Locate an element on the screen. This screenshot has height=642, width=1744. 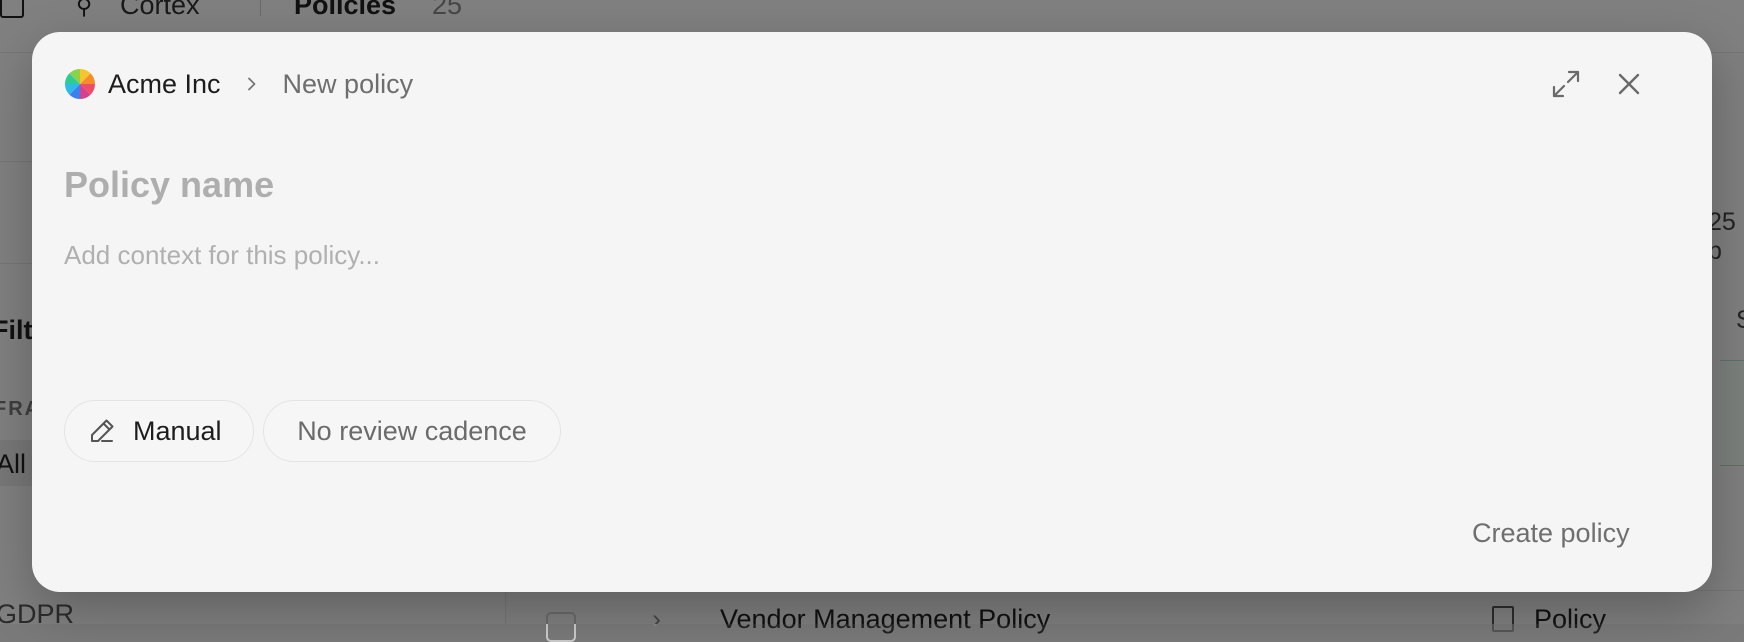
expand-icon is located at coordinates (1566, 84).